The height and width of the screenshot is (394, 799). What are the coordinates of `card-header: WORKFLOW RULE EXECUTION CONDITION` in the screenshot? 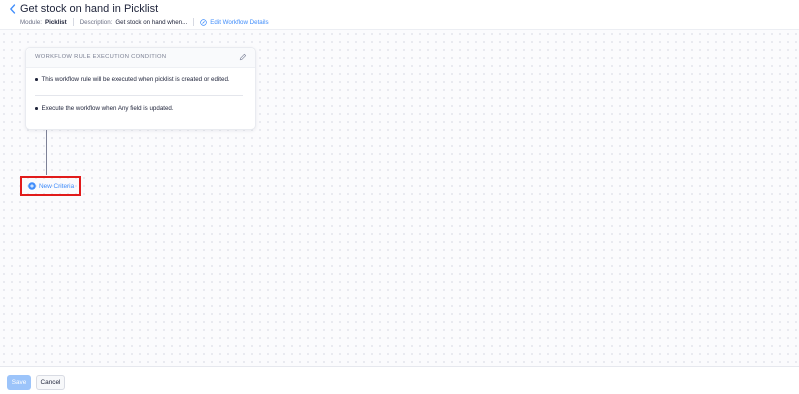 It's located at (140, 58).